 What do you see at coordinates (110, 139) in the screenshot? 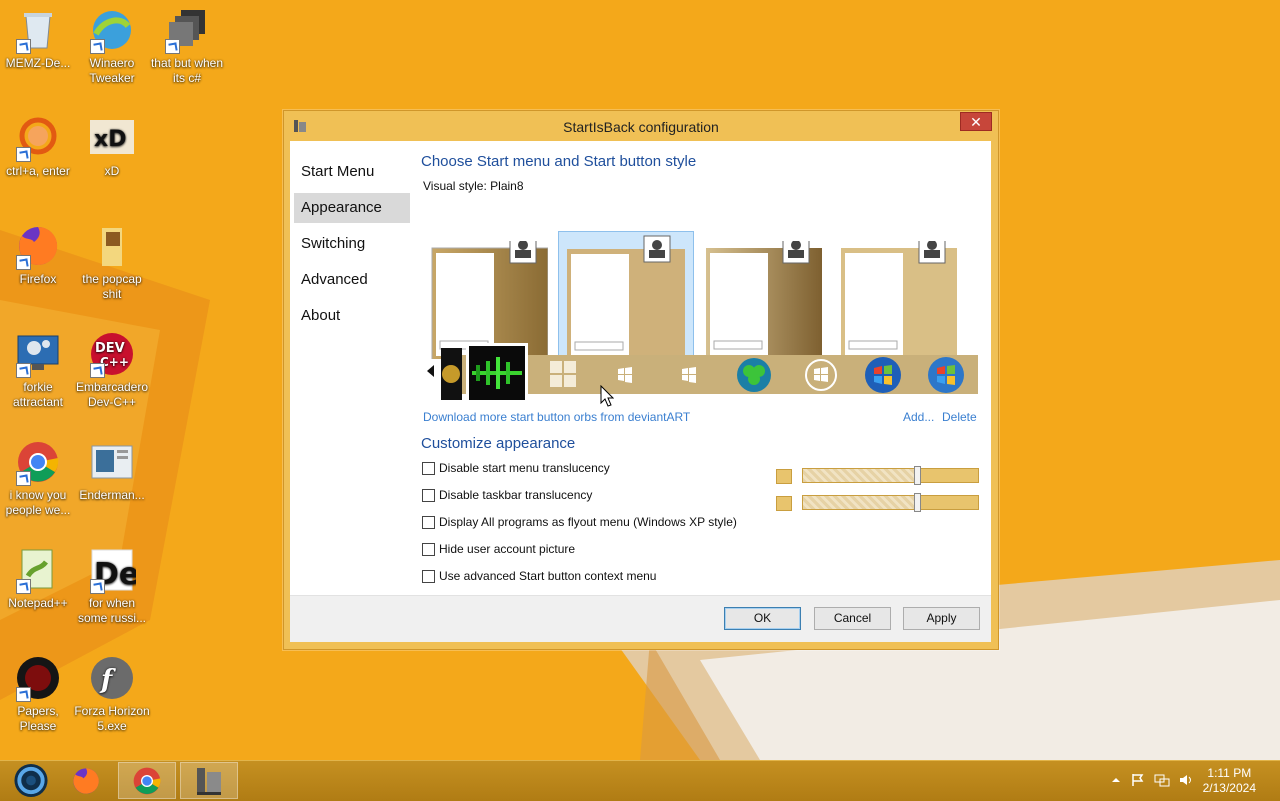
I see `svg-text: xD` at bounding box center [110, 139].